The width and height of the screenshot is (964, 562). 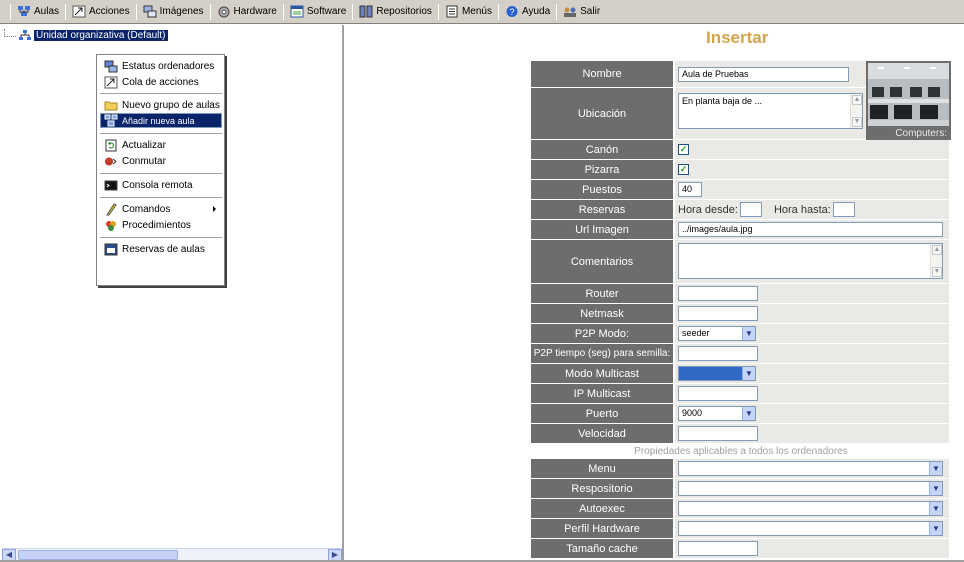 What do you see at coordinates (811, 434) in the screenshot?
I see `velocidad-cell` at bounding box center [811, 434].